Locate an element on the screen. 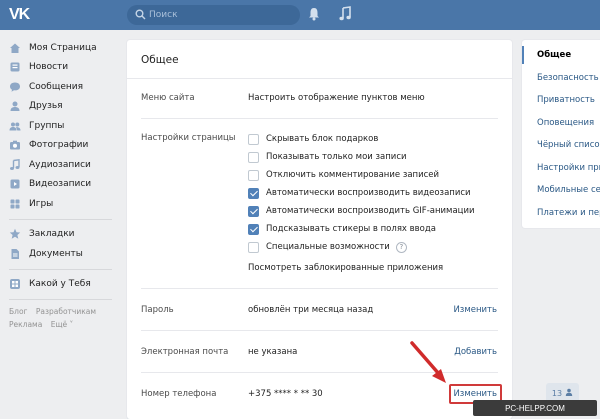 The width and height of the screenshot is (600, 419). checkbox-autoplay-gif is located at coordinates (253, 211).